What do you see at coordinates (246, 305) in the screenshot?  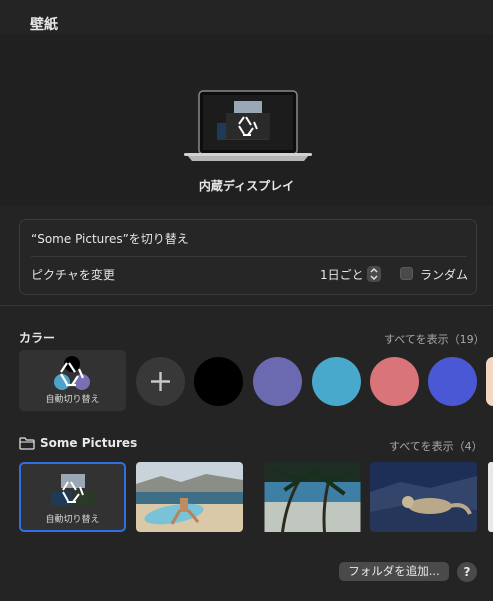 I see `section-separator` at bounding box center [246, 305].